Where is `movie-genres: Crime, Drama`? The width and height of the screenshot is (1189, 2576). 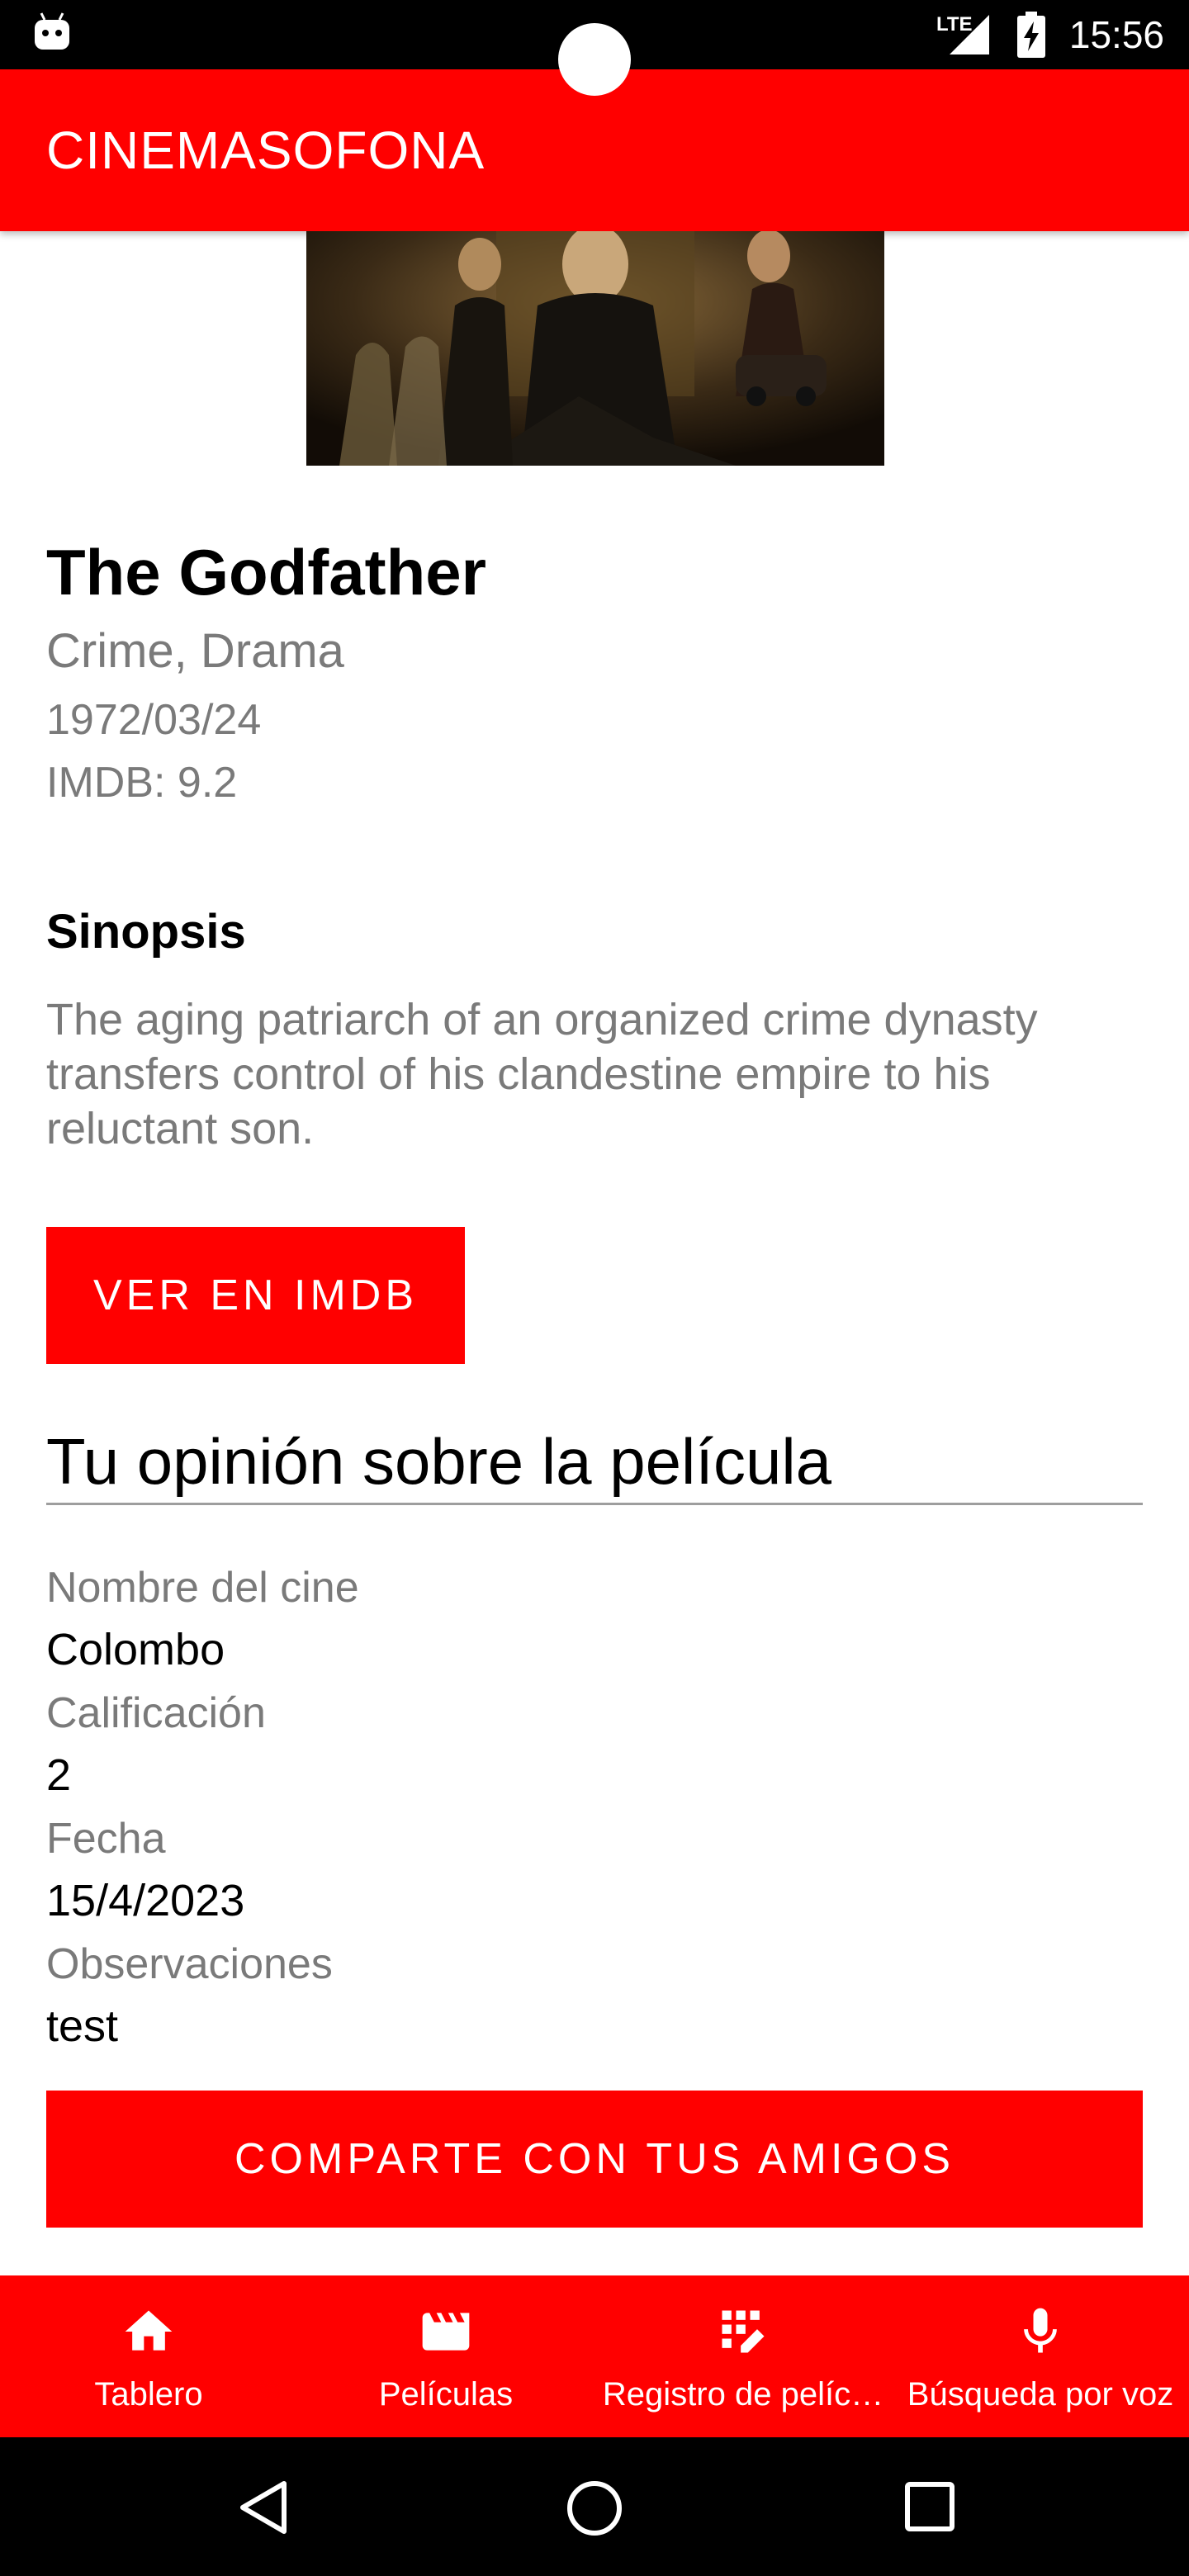 movie-genres: Crime, Drama is located at coordinates (195, 651).